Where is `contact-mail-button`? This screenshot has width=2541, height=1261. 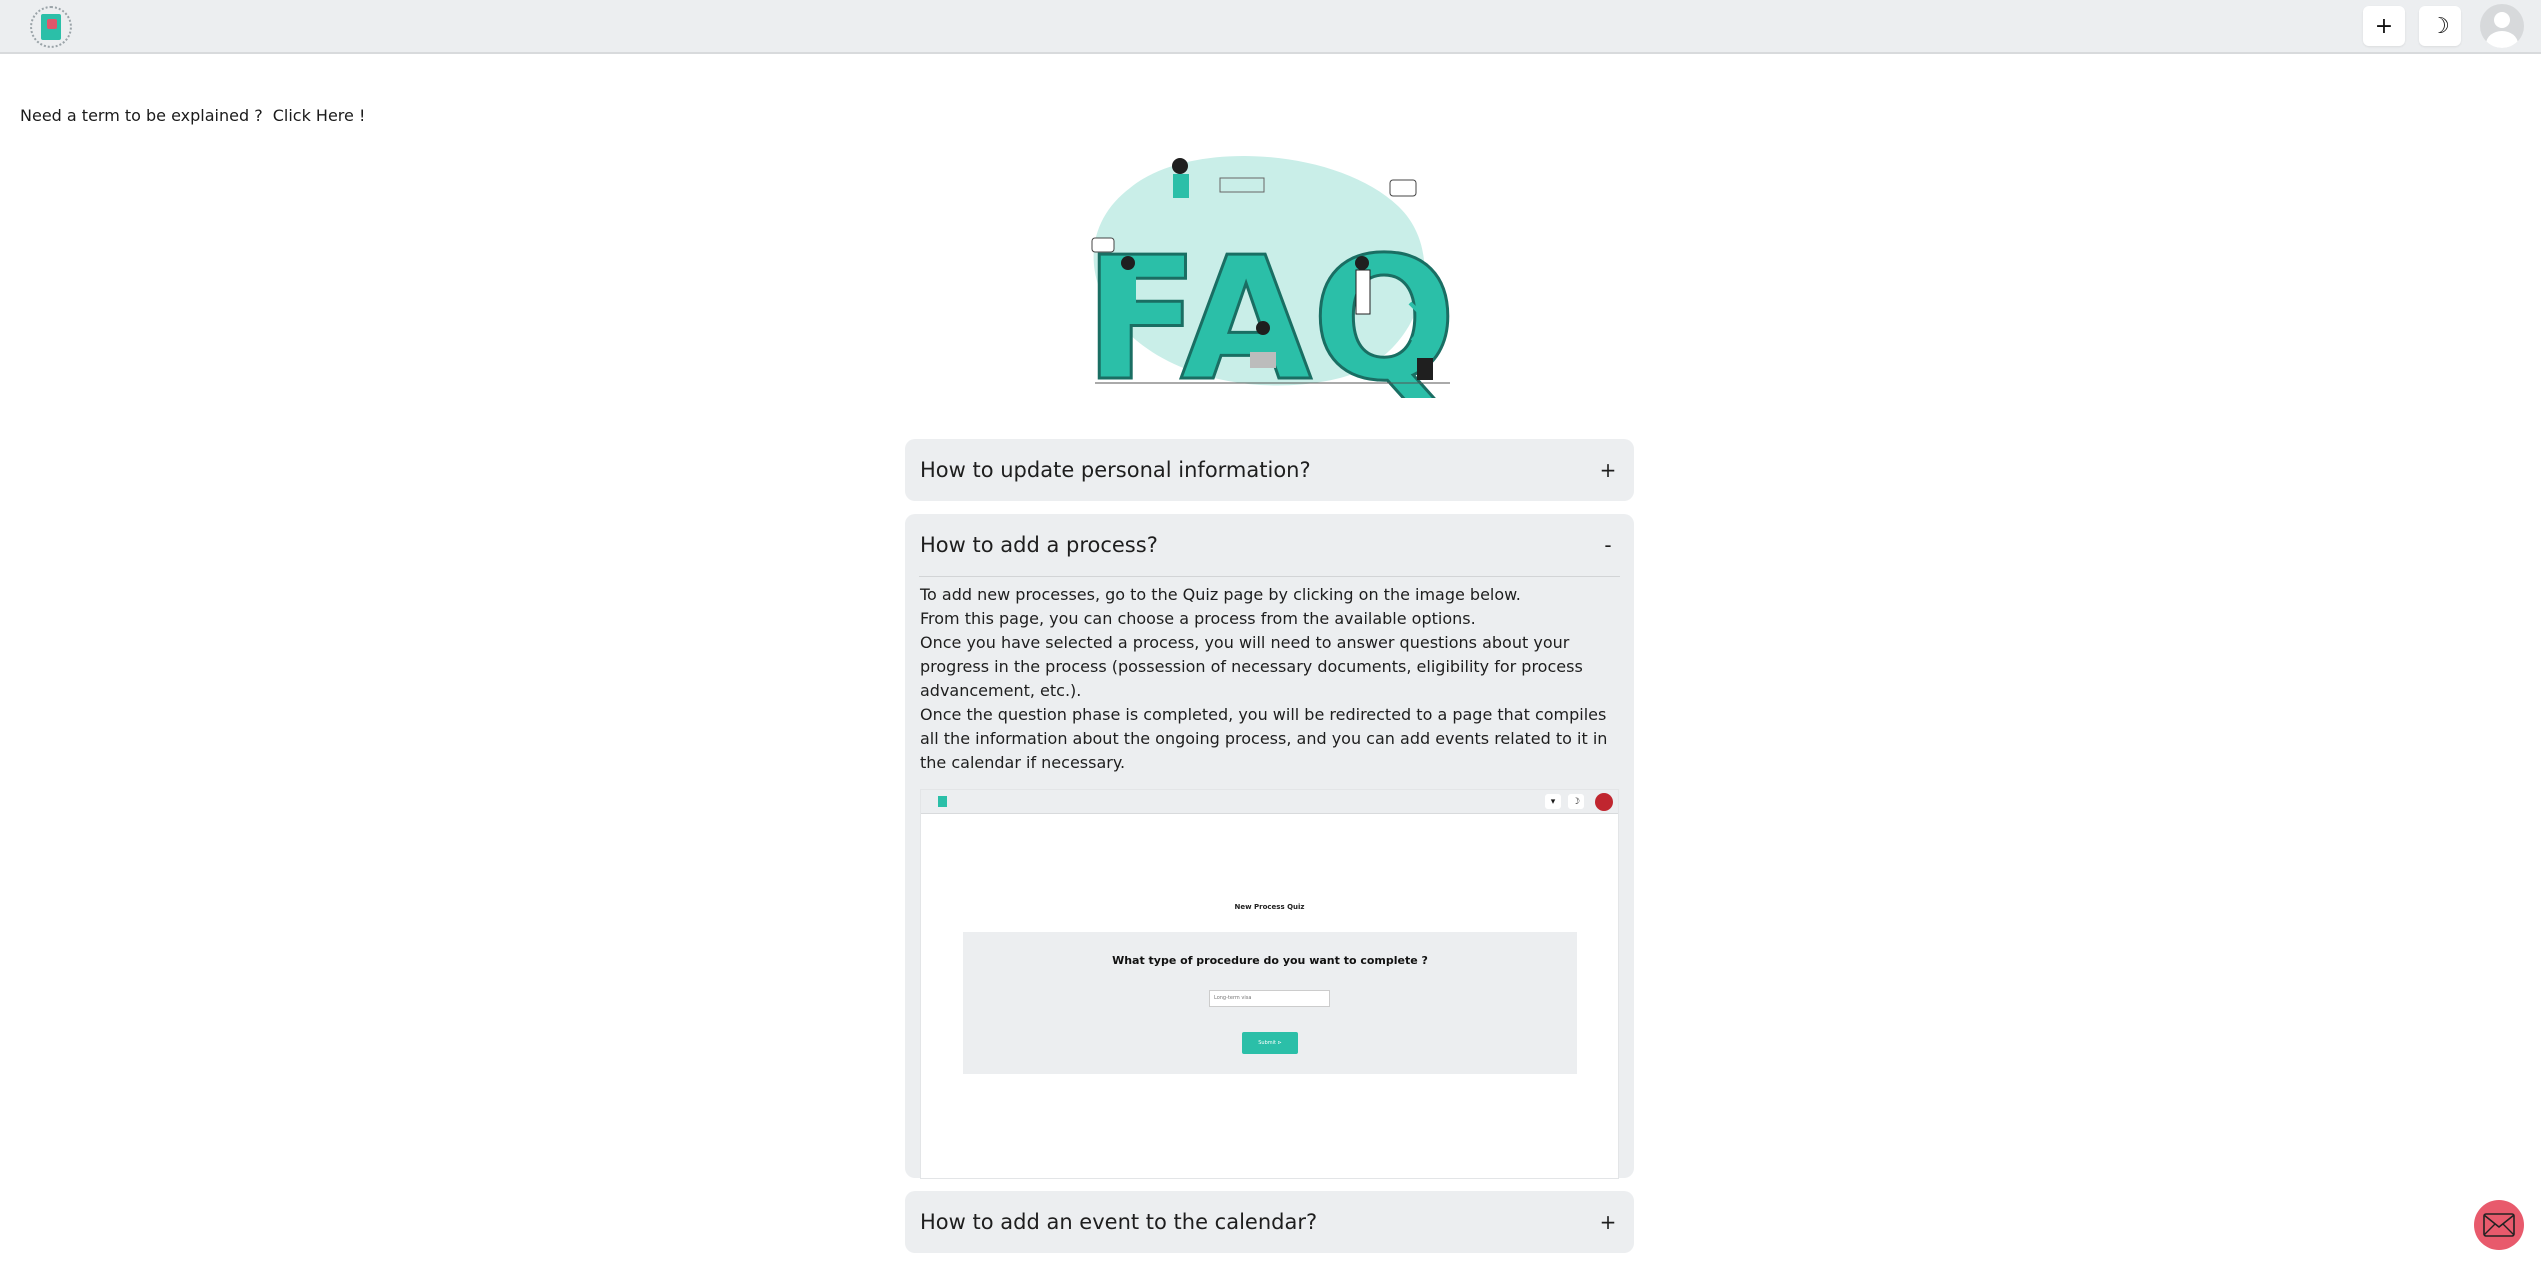
contact-mail-button is located at coordinates (2499, 1225).